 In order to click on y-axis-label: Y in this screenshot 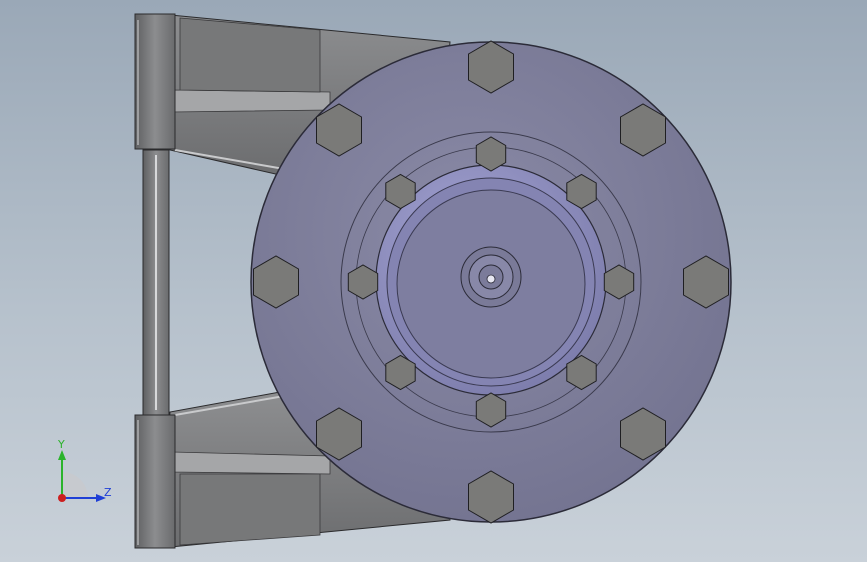, I will do `click(61, 444)`.